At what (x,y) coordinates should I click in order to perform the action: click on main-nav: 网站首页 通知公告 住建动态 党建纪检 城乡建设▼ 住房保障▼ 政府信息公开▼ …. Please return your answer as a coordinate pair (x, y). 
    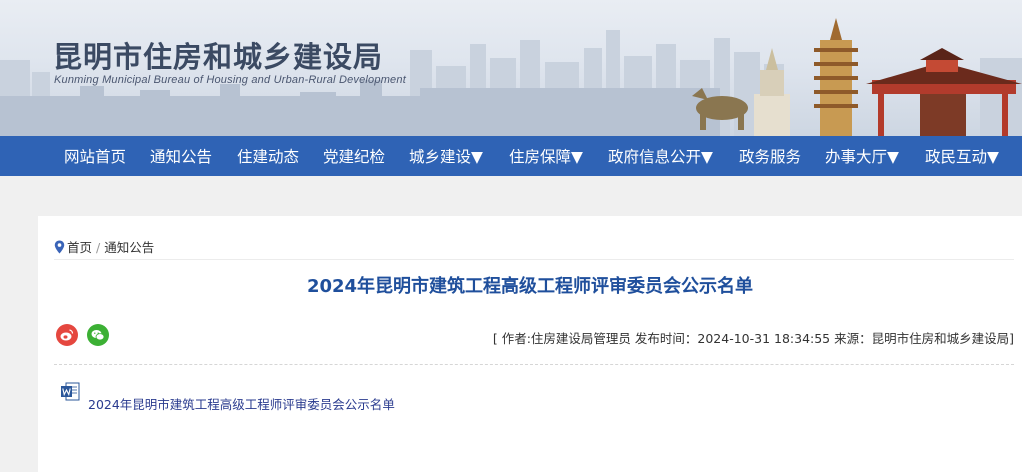
    Looking at the image, I should click on (511, 156).